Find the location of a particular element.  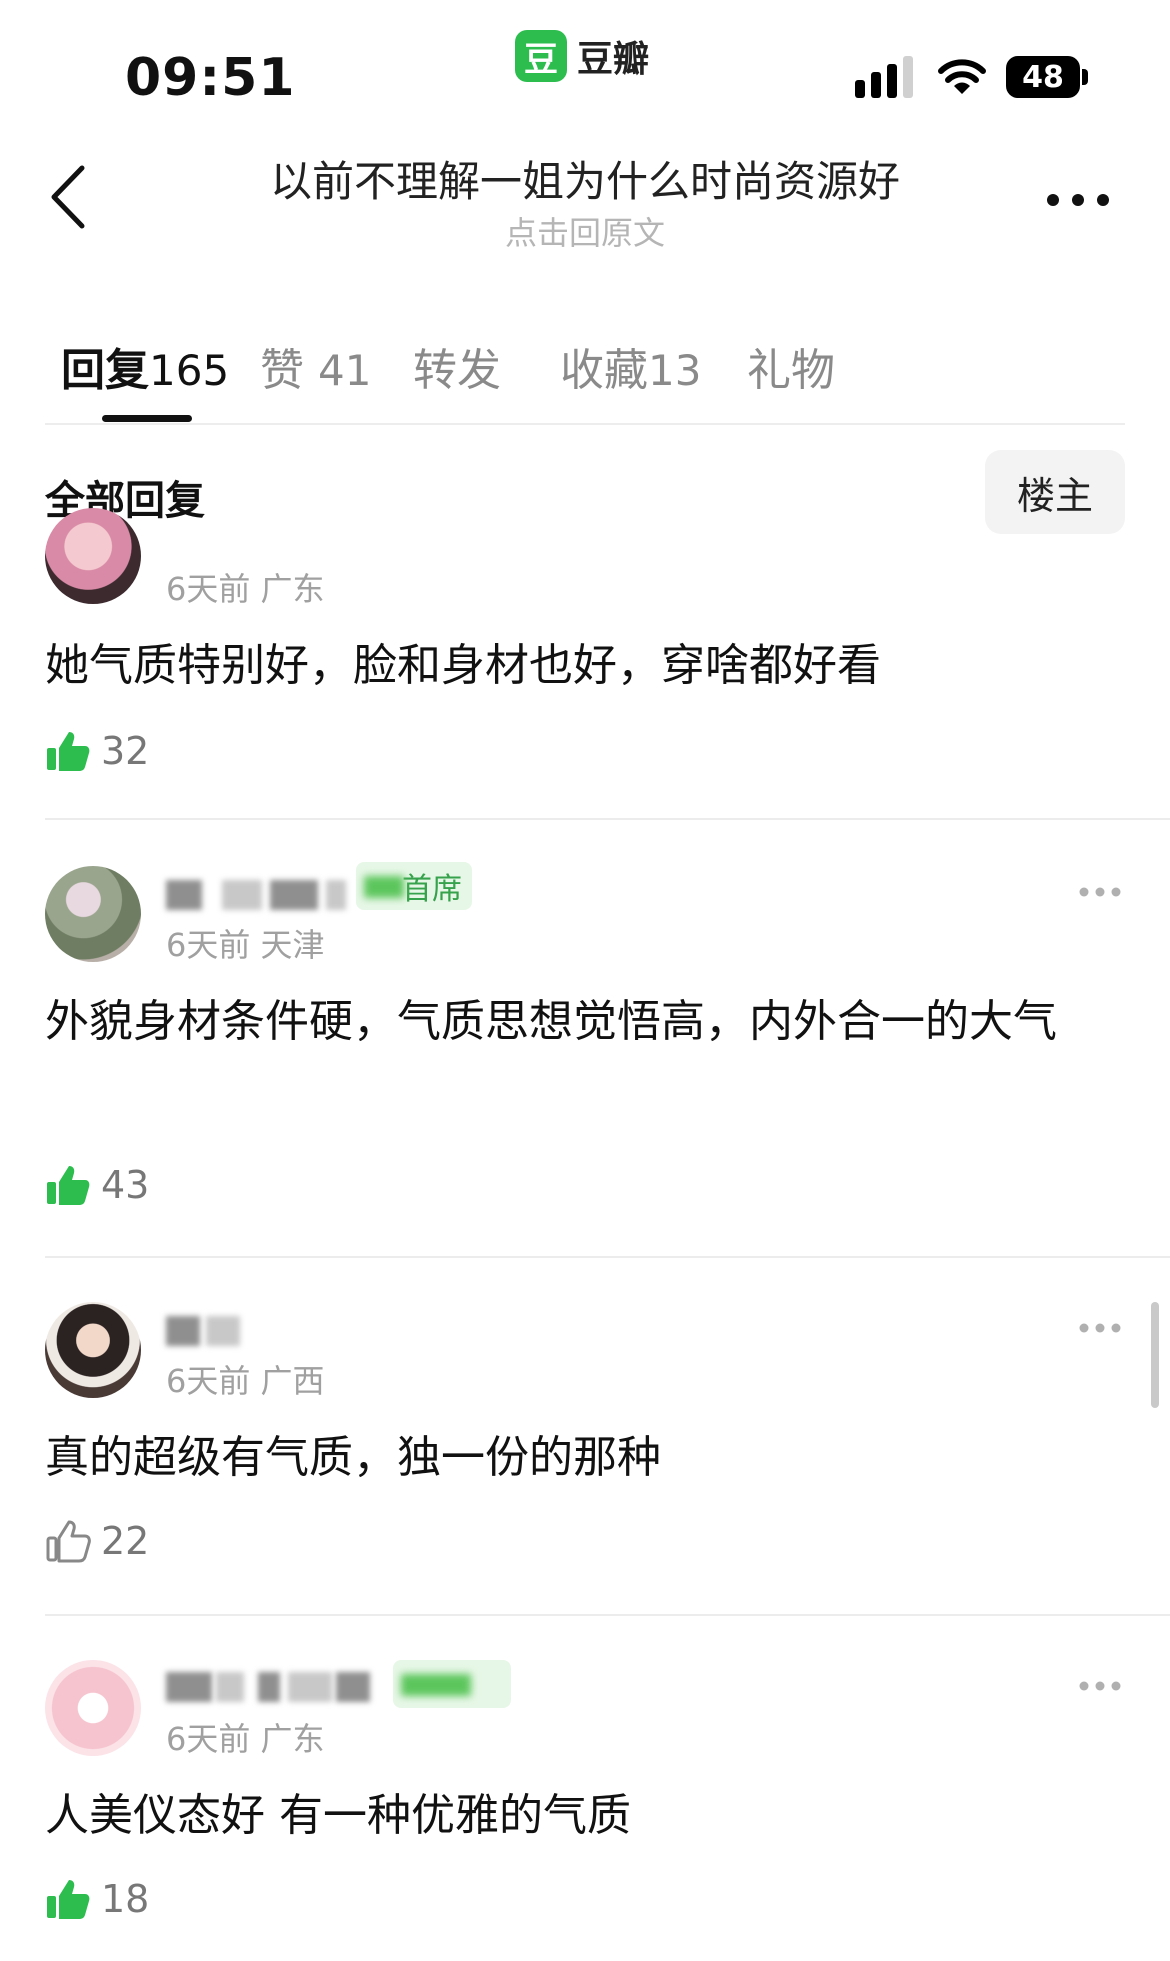

like-button: 22 is located at coordinates (97, 1541).